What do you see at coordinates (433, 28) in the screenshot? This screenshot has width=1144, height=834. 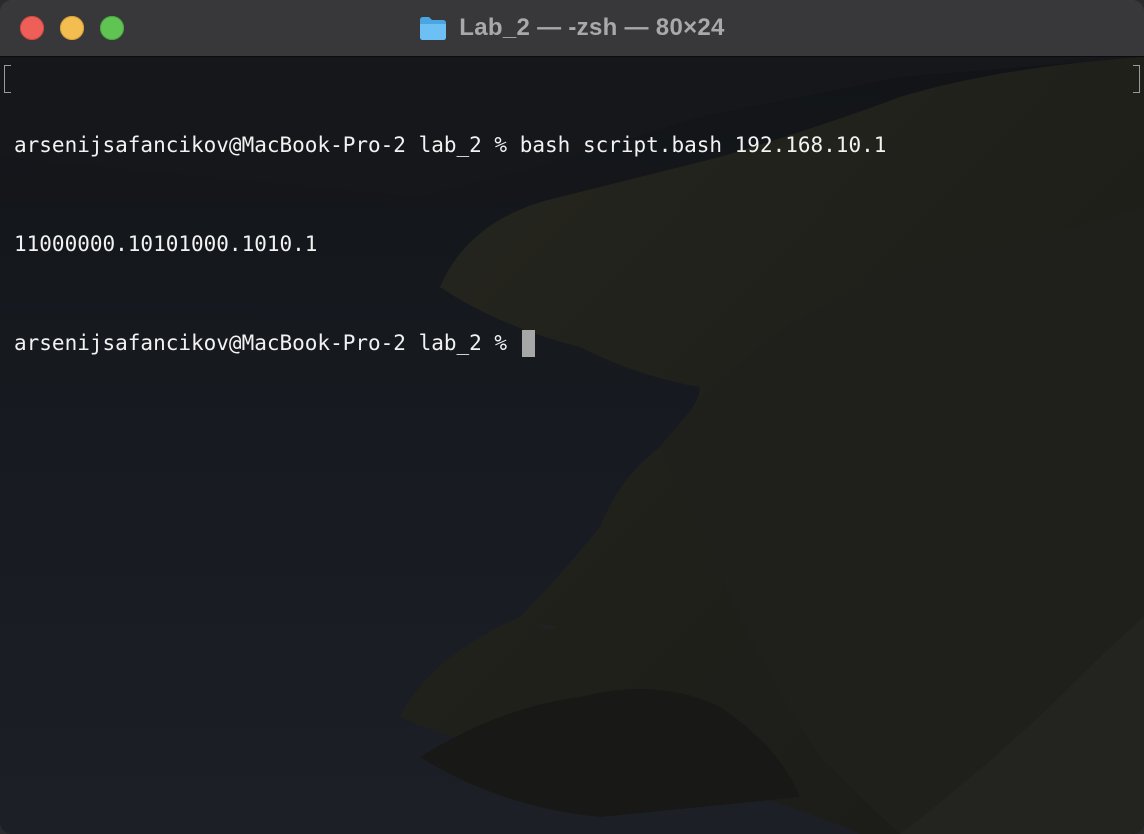 I see `folder-icon` at bounding box center [433, 28].